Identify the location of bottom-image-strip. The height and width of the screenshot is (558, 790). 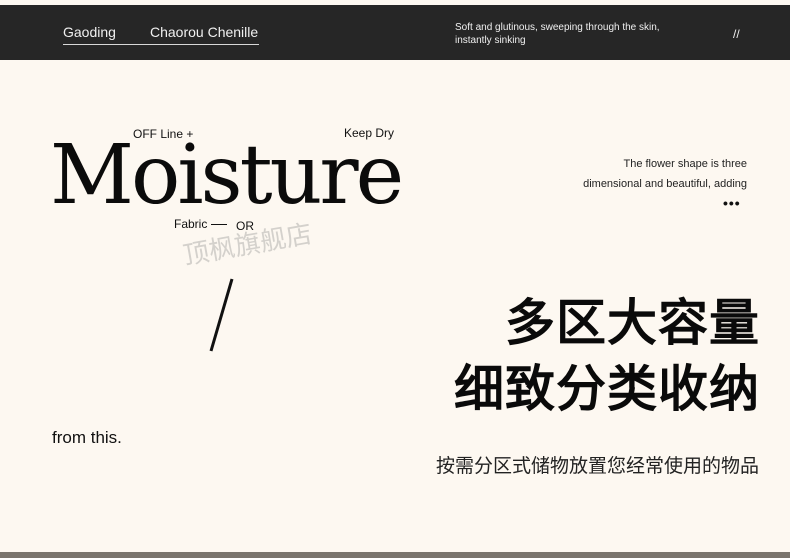
(395, 555).